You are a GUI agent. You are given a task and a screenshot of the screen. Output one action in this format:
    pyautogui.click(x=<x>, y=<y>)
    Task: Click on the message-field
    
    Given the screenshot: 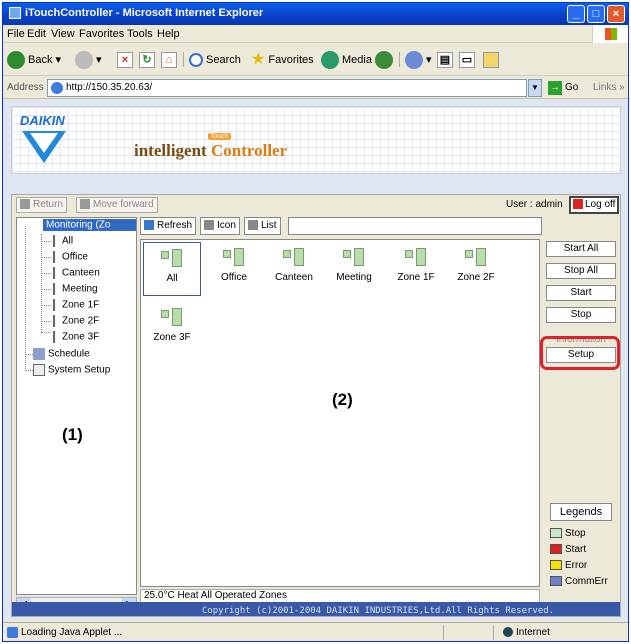 What is the action you would take?
    pyautogui.click(x=415, y=226)
    